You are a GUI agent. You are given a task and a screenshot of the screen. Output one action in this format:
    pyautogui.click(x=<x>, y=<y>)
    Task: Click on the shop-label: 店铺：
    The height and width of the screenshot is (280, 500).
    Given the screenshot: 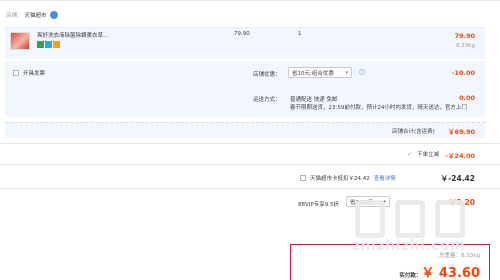 What is the action you would take?
    pyautogui.click(x=14, y=16)
    